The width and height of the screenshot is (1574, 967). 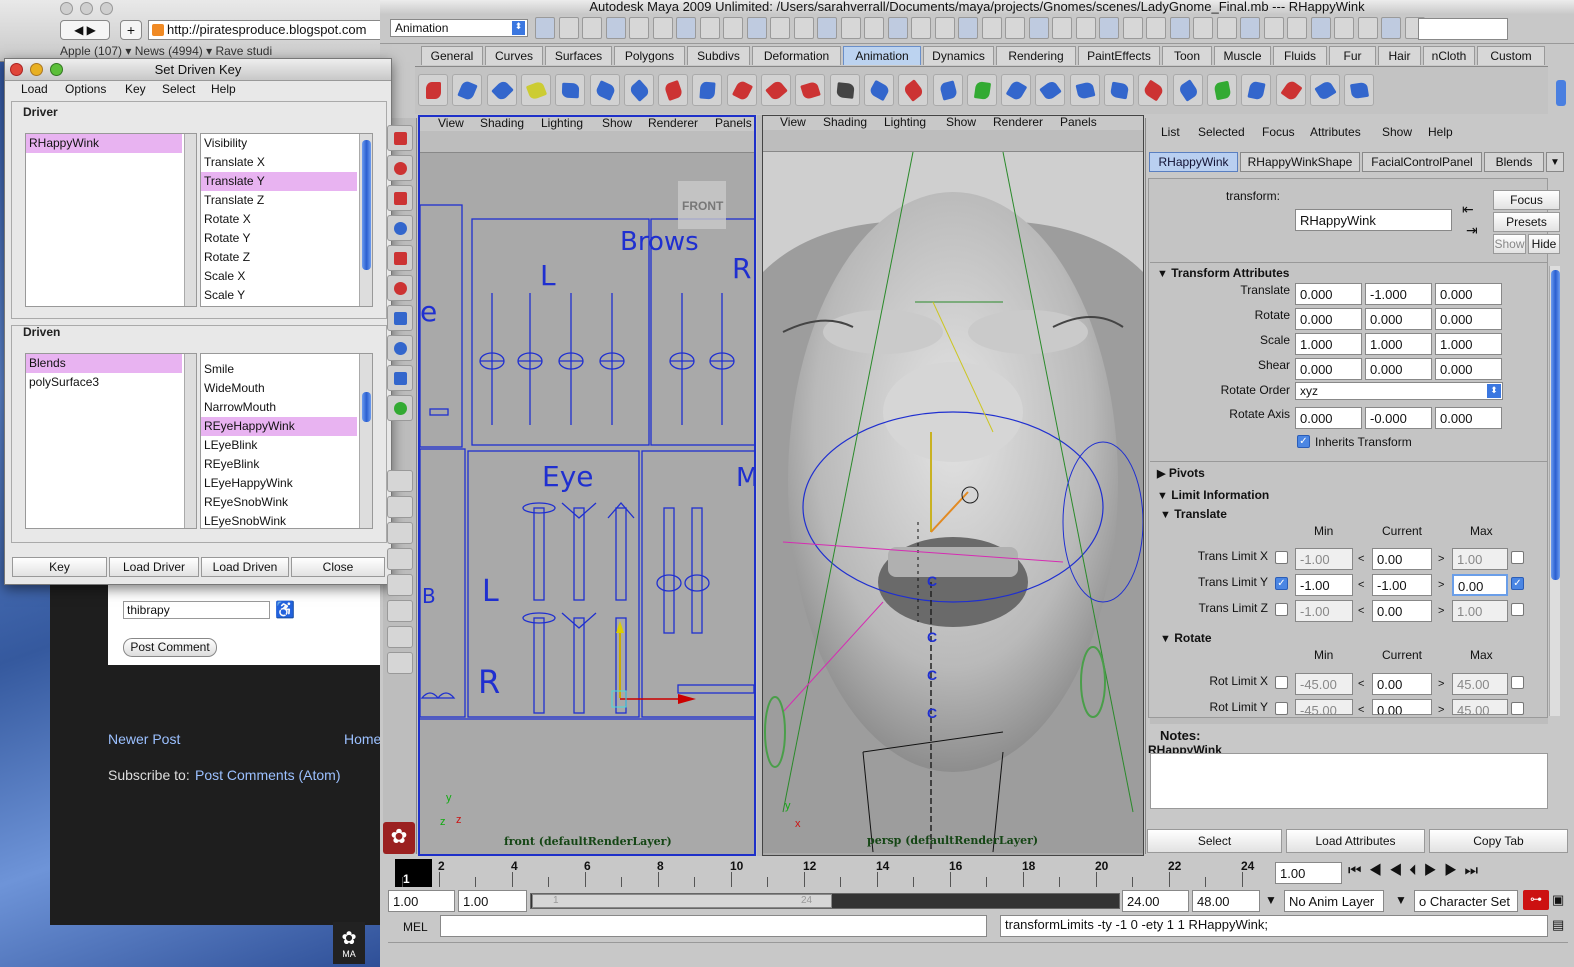 I want to click on shelf-tab-hair: Hair, so click(x=1399, y=55).